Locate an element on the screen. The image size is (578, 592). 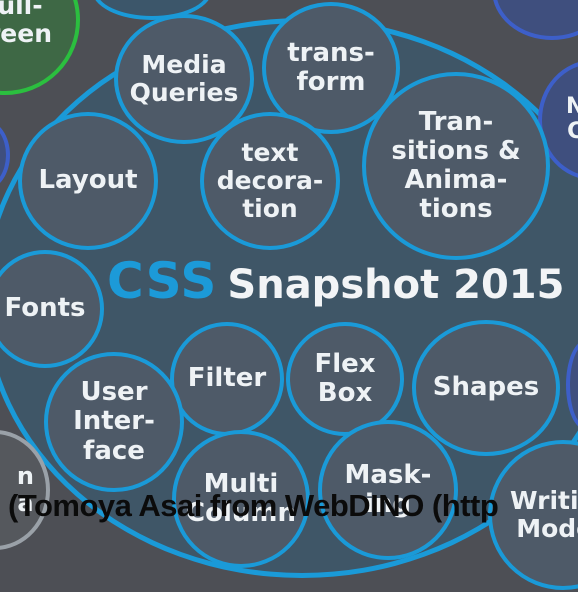
diagram-title: CSS Snapshot 2015 is located at coordinates (335, 281).